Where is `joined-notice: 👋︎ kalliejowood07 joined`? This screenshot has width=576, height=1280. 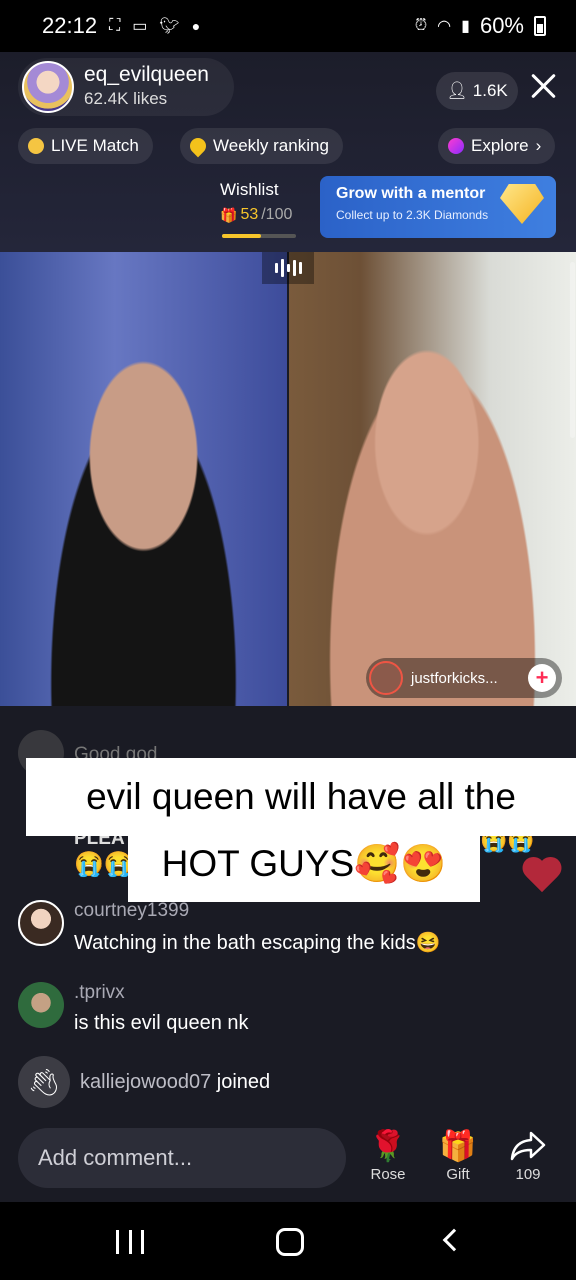
joined-notice: 👋︎ kalliejowood07 joined is located at coordinates (144, 1082).